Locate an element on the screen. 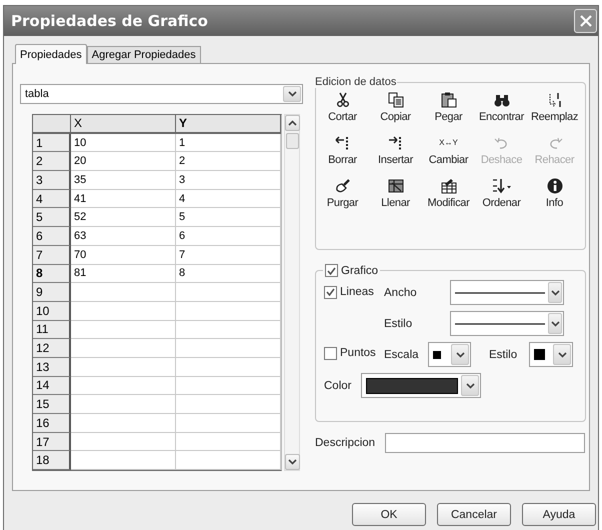 The height and width of the screenshot is (530, 602). arrow-left-icon is located at coordinates (342, 143).